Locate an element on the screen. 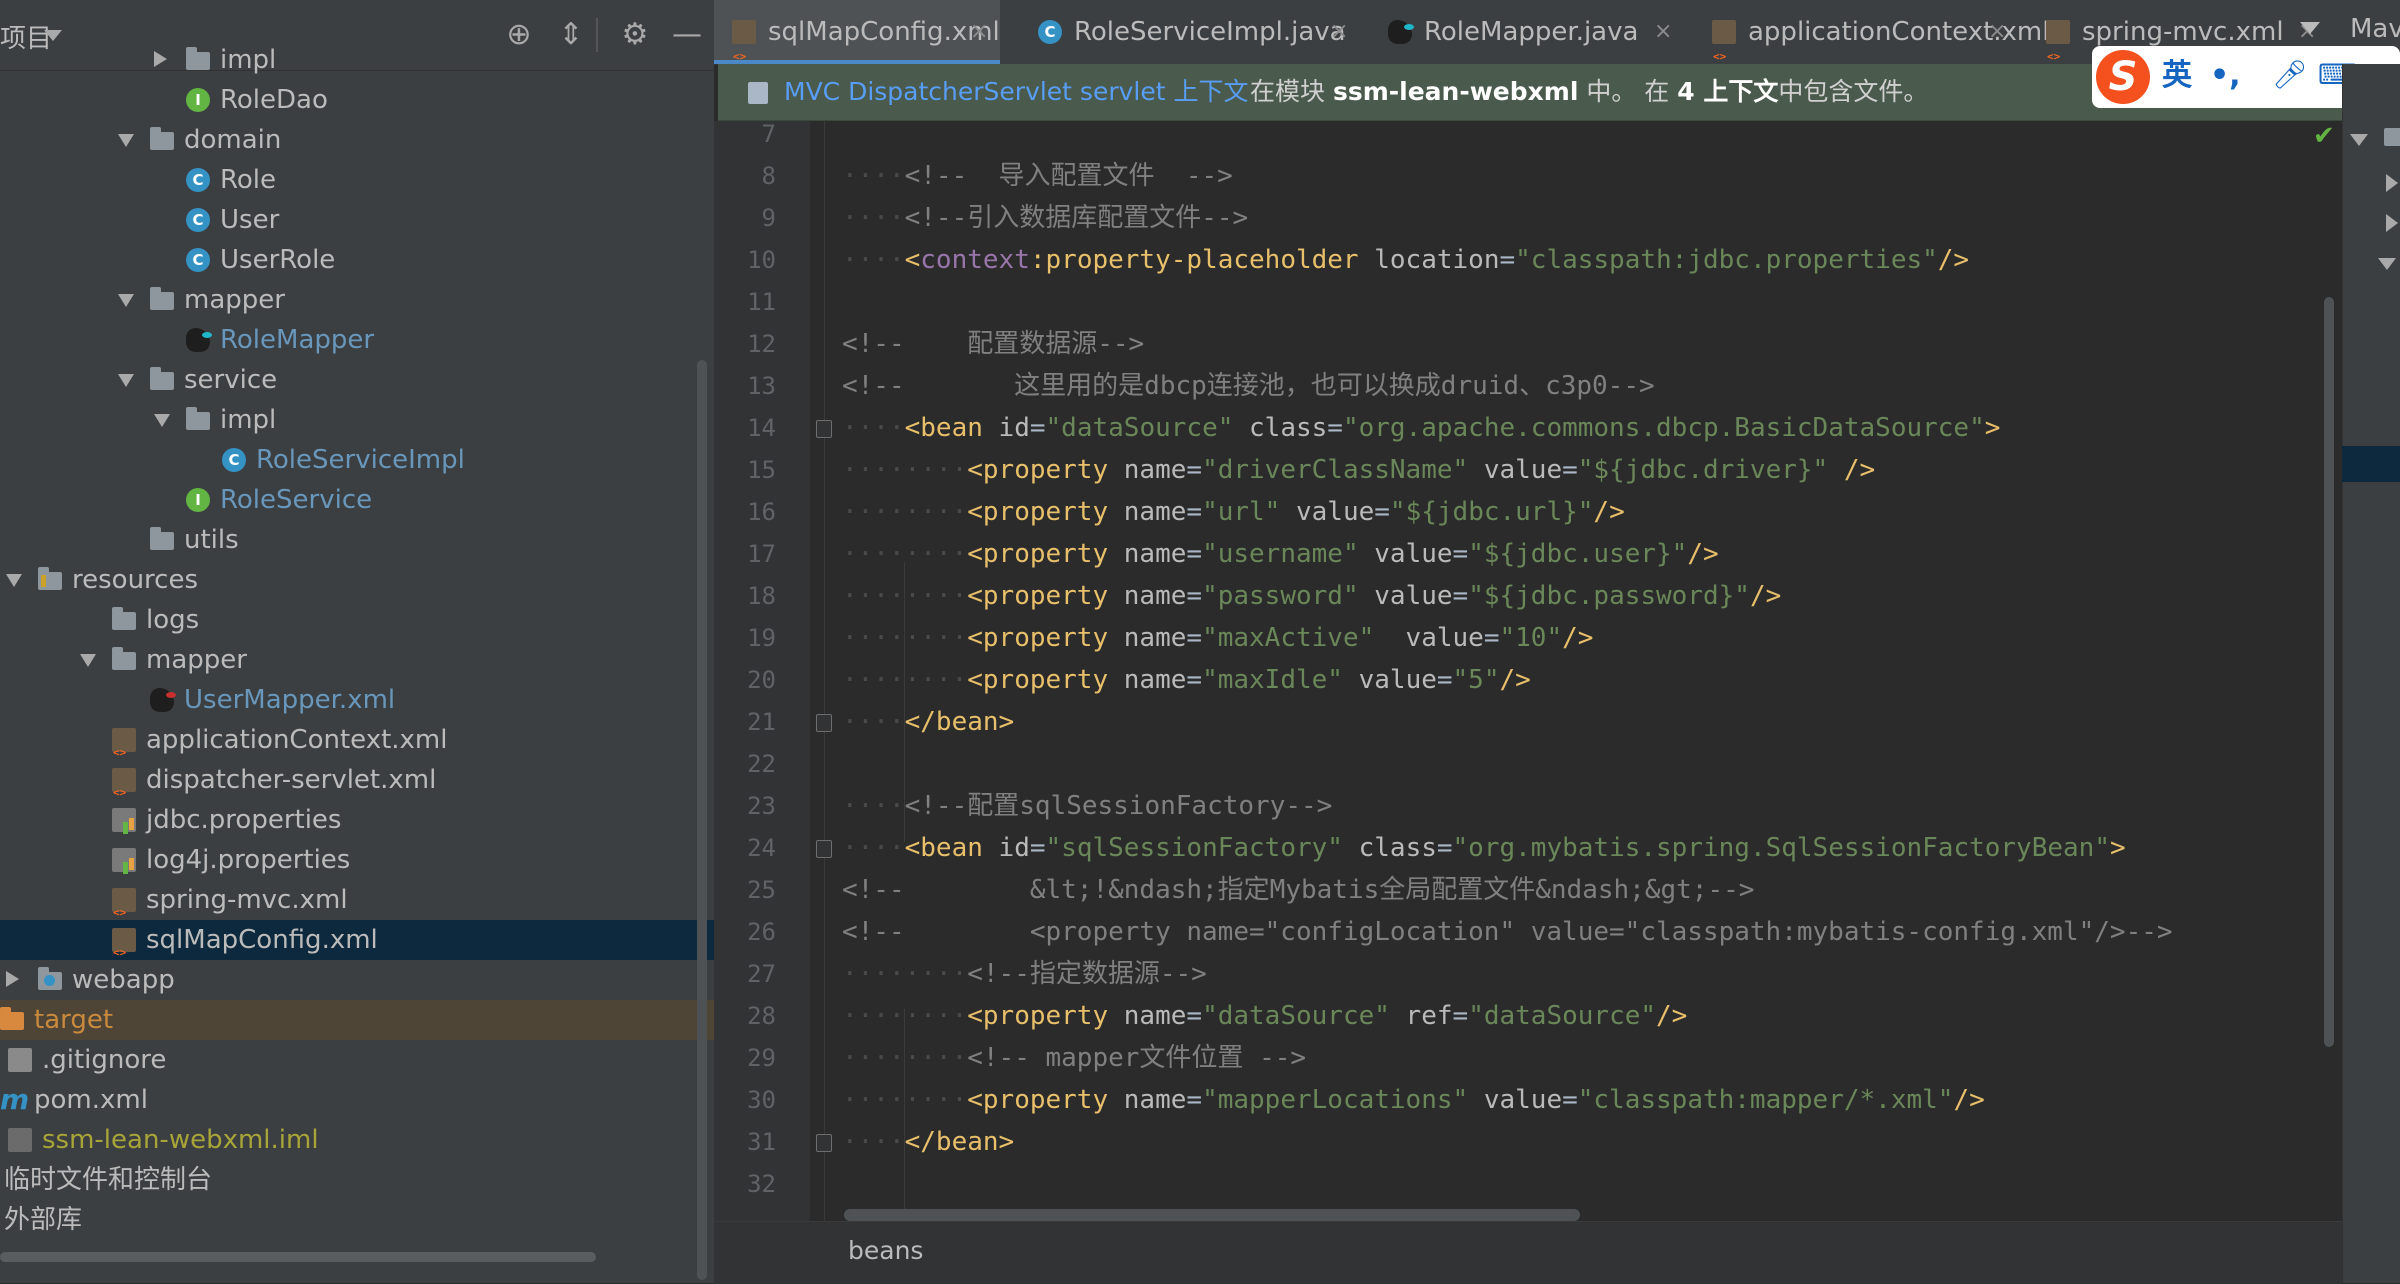 The image size is (2400, 1284). tree-item: .gitignore is located at coordinates (357, 1060).